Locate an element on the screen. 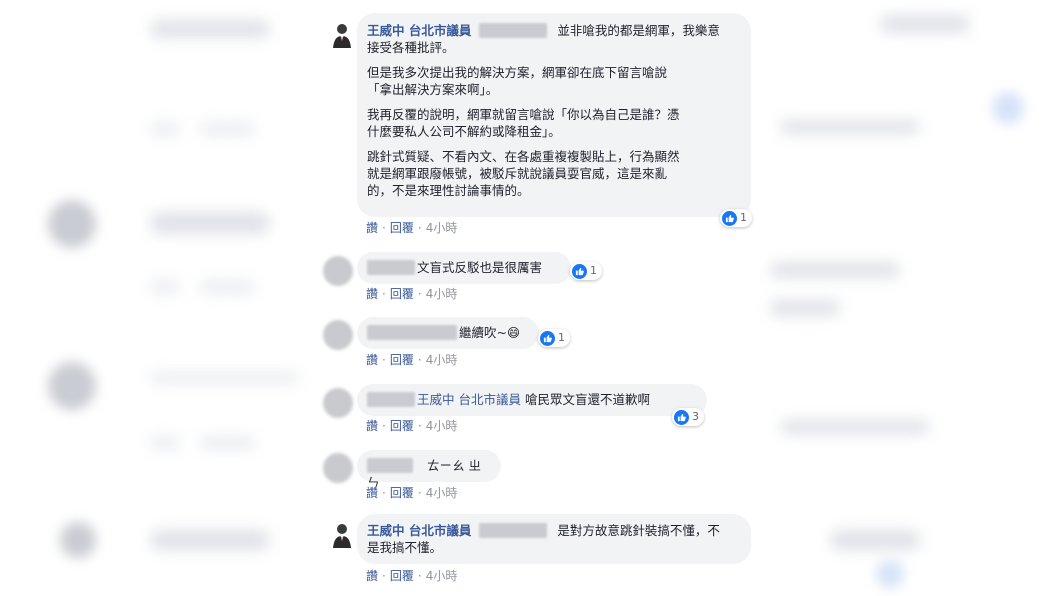 The image size is (1060, 596). comment-bubble: 王威中 台北市議員 是對方故意跳針裝搞不懂，不 是我搞不懂。 is located at coordinates (554, 539).